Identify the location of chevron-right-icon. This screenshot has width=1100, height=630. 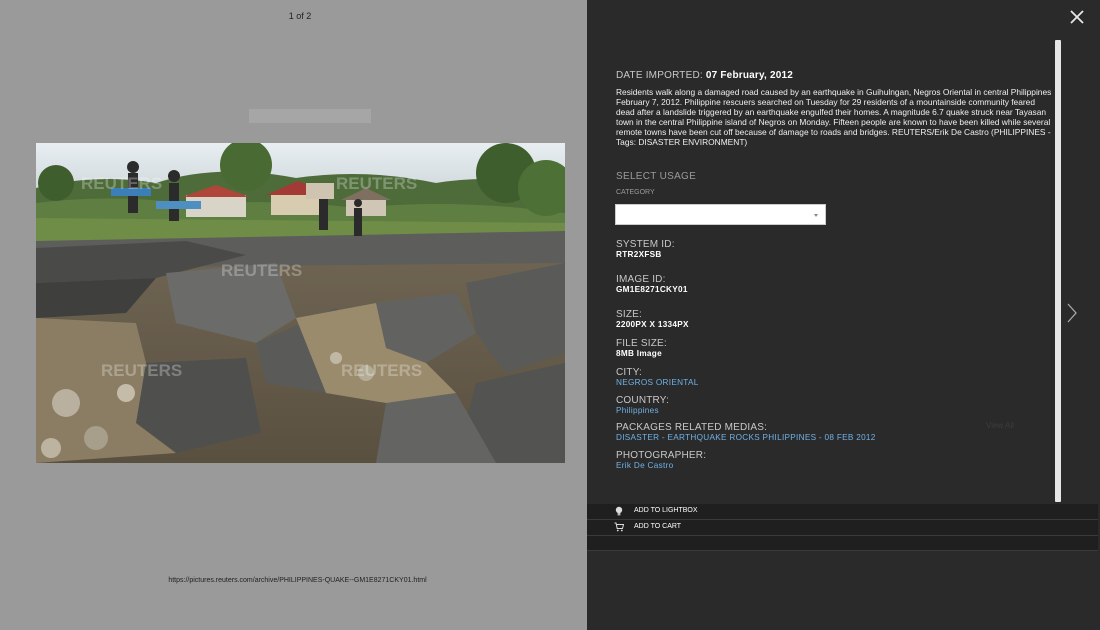
(1072, 313).